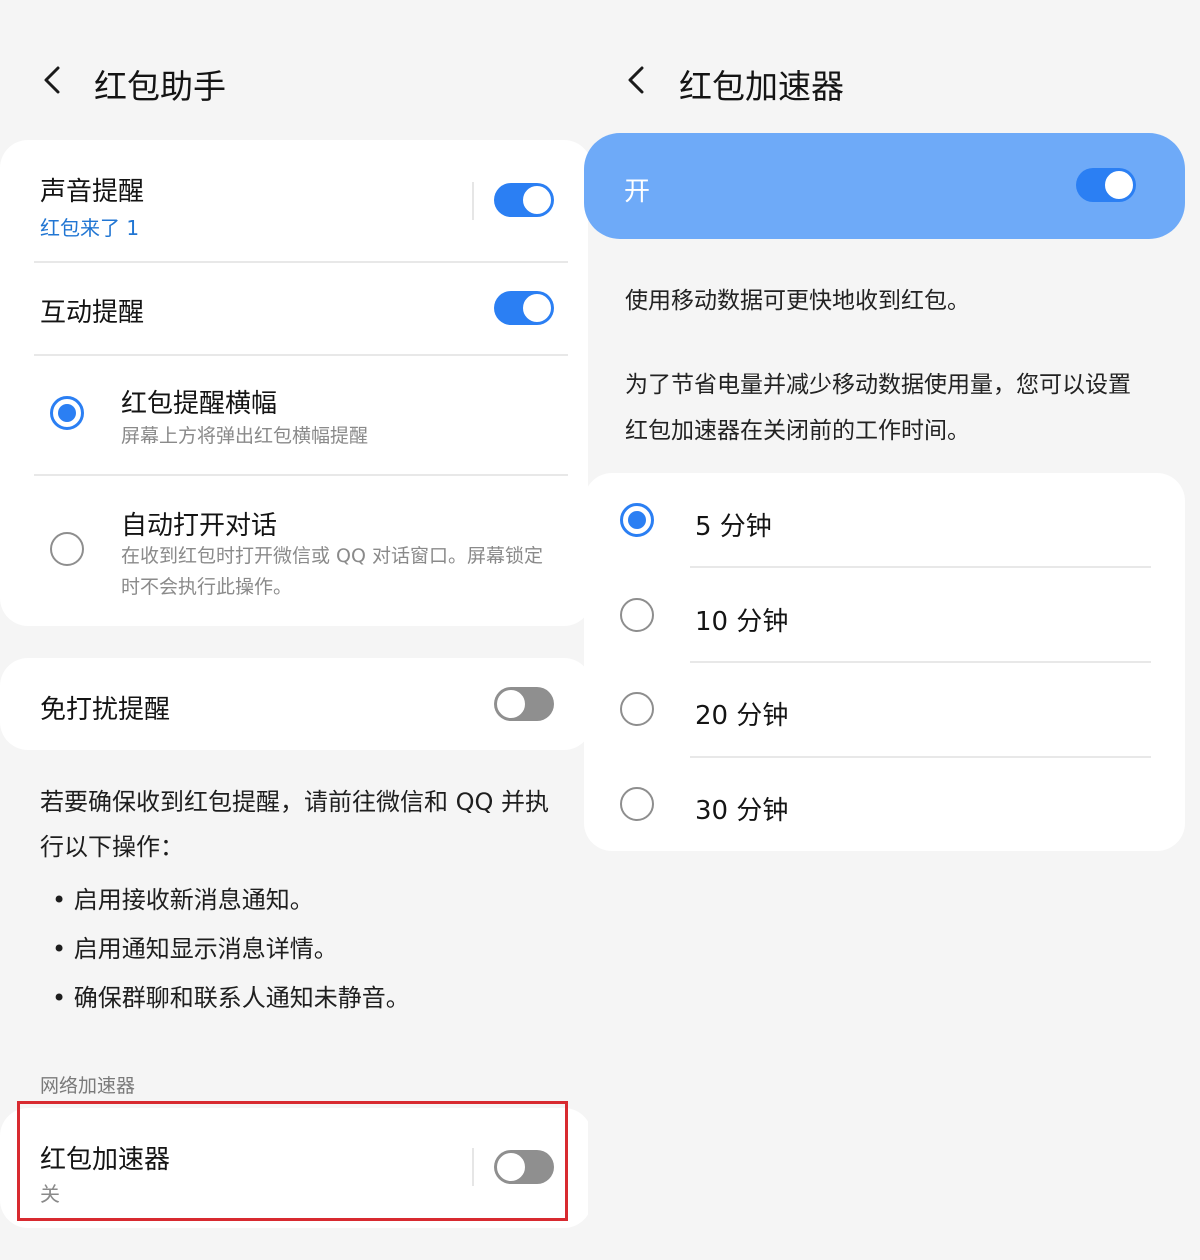 The height and width of the screenshot is (1260, 1200). I want to click on instruction-bullet: • 启用接收新消息通知。, so click(183, 900).